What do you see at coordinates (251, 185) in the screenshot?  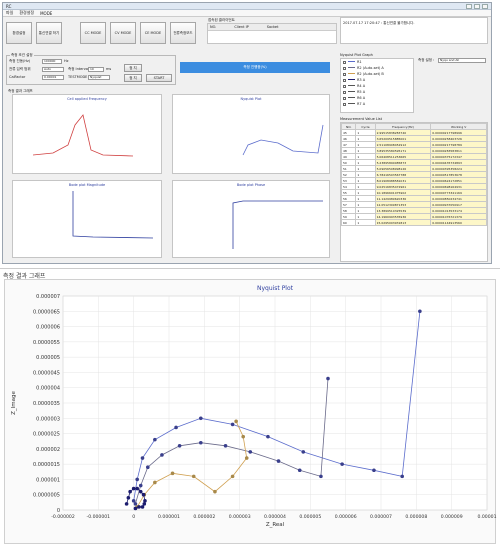 I see `bode-phase-title: Bode plot Phase` at bounding box center [251, 185].